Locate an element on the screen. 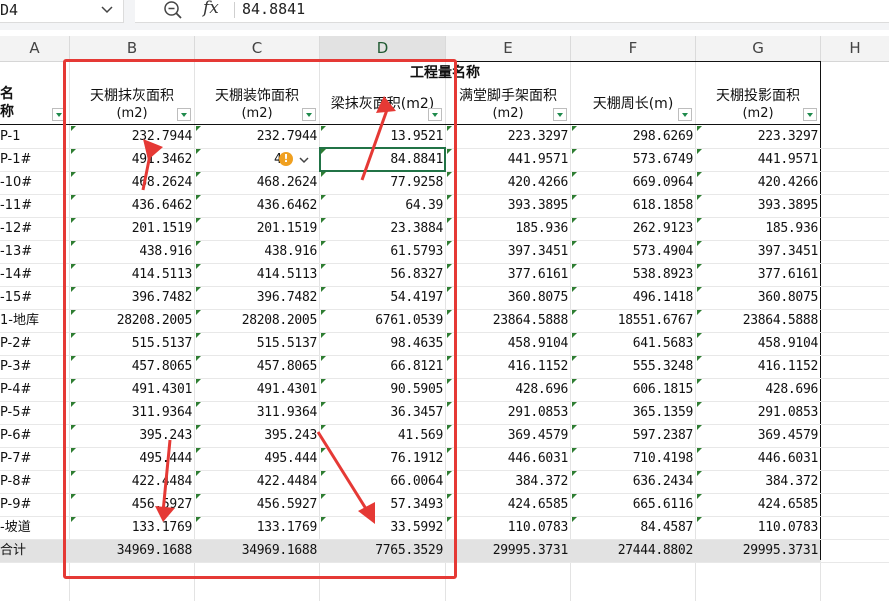 The width and height of the screenshot is (889, 601). total-cell: 27444.8802 is located at coordinates (633, 550).